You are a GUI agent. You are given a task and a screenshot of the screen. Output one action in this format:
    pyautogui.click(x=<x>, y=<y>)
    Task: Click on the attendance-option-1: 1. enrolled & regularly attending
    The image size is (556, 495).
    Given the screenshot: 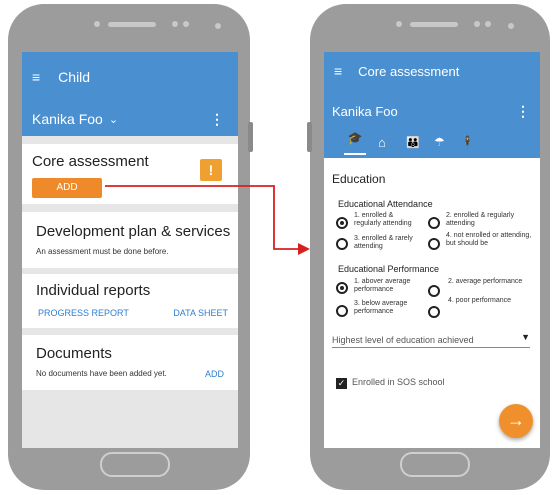 What is the action you would take?
    pyautogui.click(x=383, y=219)
    